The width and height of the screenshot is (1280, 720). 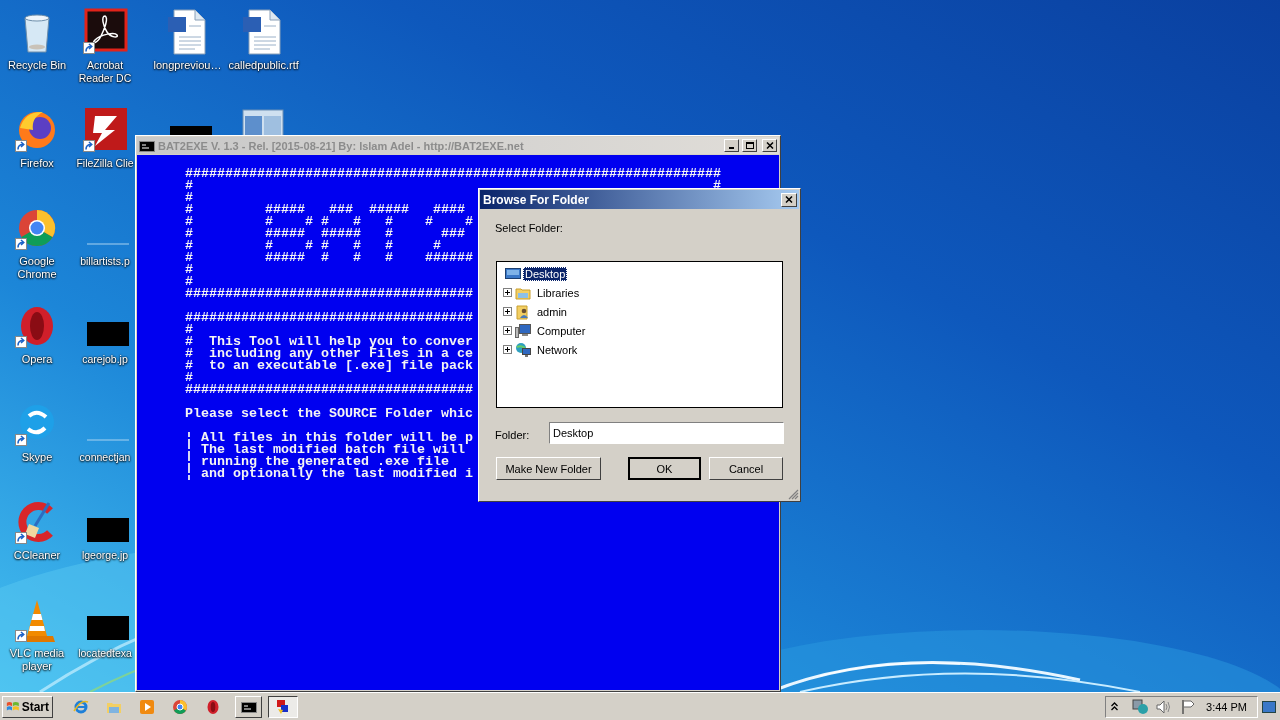 What do you see at coordinates (341, 145) in the screenshot?
I see `window-title: BAT2EXE V. 1.3 - Rel. [2015-08-21] By: Islam Adel - http://BAT2EXE.net` at bounding box center [341, 145].